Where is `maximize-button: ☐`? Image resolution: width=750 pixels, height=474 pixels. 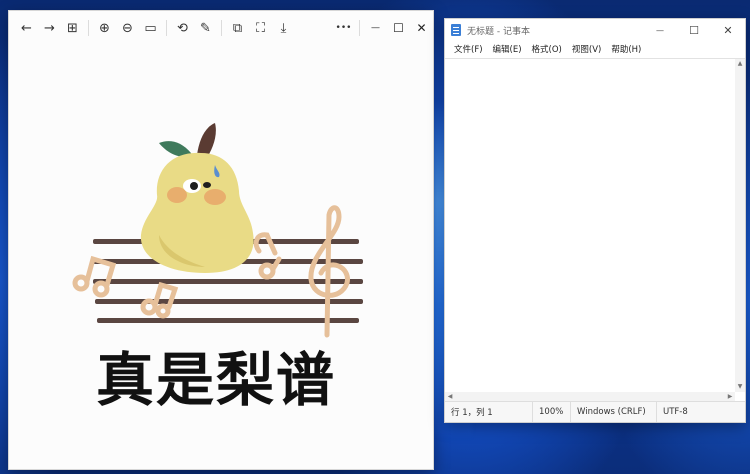
maximize-button: ☐ is located at coordinates (398, 28).